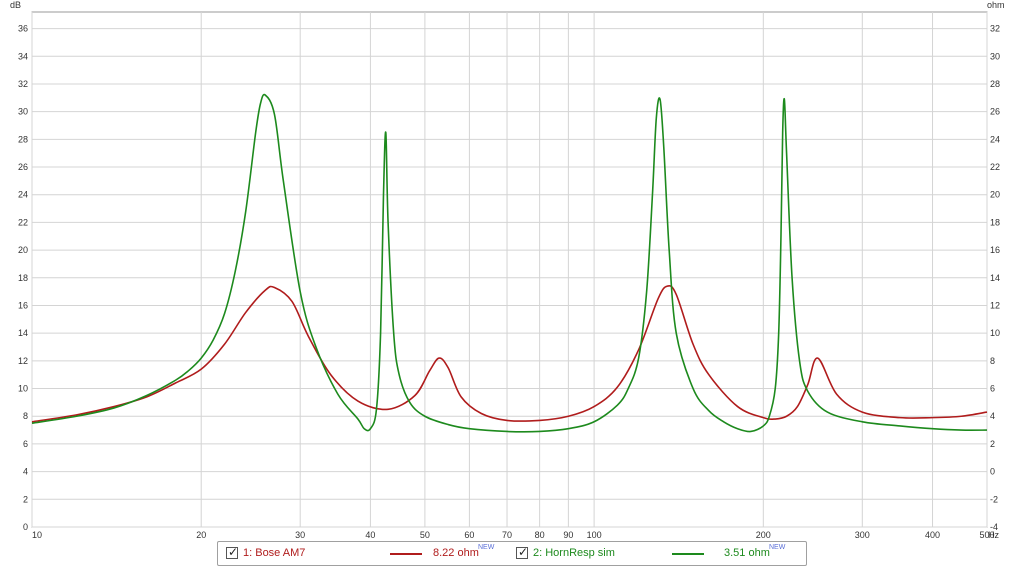 This screenshot has height=570, width=1024. Describe the element at coordinates (996, 5) in the screenshot. I see `right-axis-unit: ohm` at that location.